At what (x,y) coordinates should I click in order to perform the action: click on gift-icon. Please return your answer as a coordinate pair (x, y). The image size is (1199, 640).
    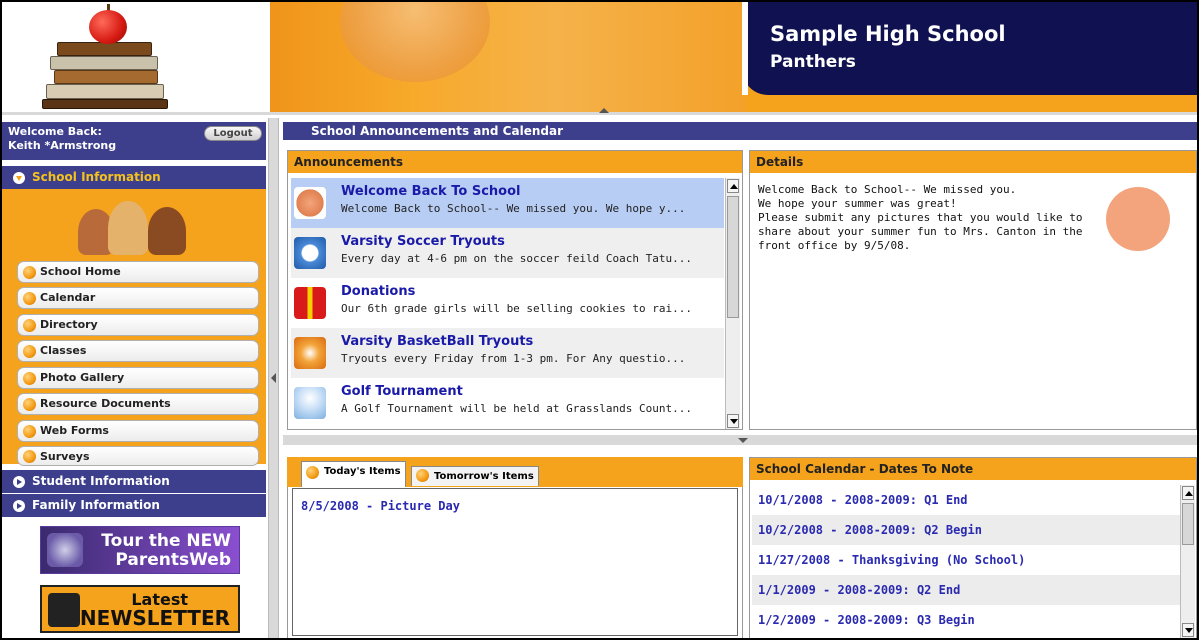
    Looking at the image, I should click on (310, 303).